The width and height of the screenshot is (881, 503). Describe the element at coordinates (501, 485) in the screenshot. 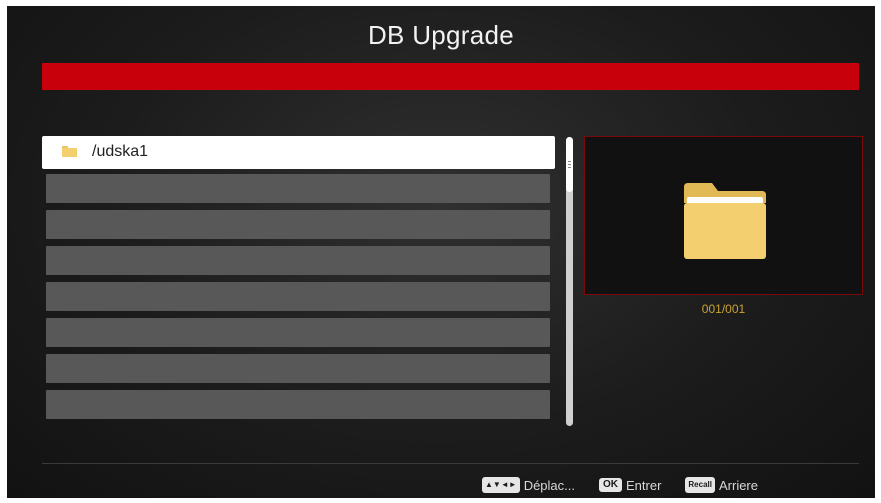

I see `navigate-keys-icon: ▲▼◄►` at that location.